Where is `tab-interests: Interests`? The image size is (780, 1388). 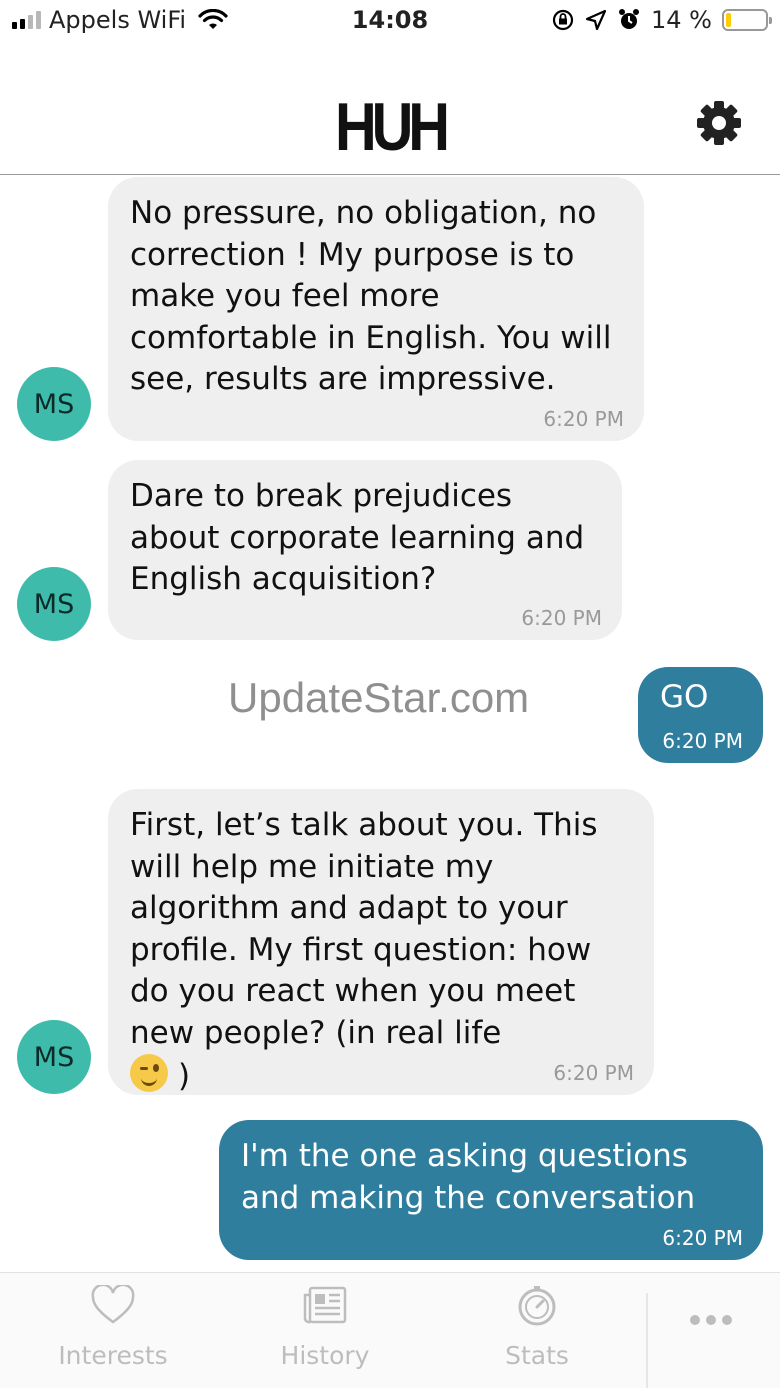 tab-interests: Interests is located at coordinates (113, 1330).